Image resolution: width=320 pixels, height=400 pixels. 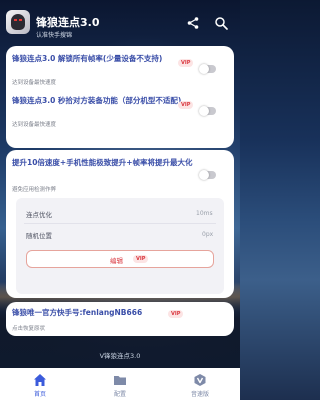 I want to click on unlock-framerate-subtitle: 达到设备最快速度, so click(x=34, y=83).